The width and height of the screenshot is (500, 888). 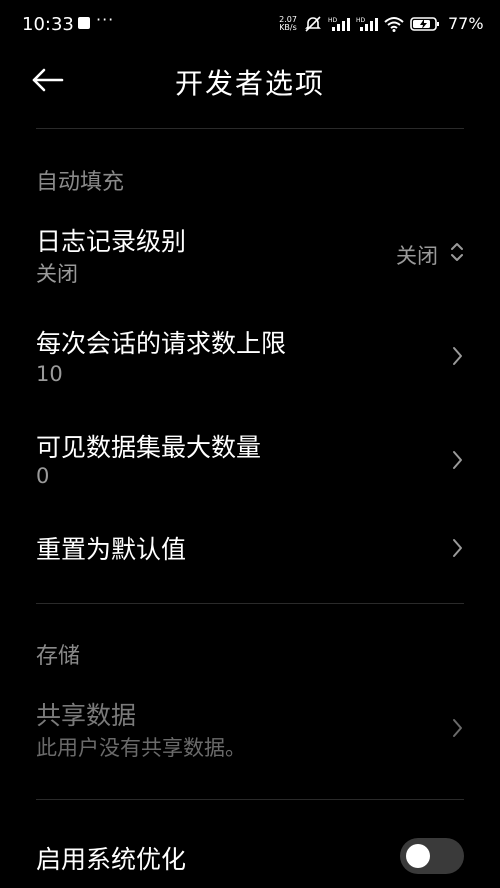 I want to click on page-title: 开发者选项, so click(x=249, y=83).